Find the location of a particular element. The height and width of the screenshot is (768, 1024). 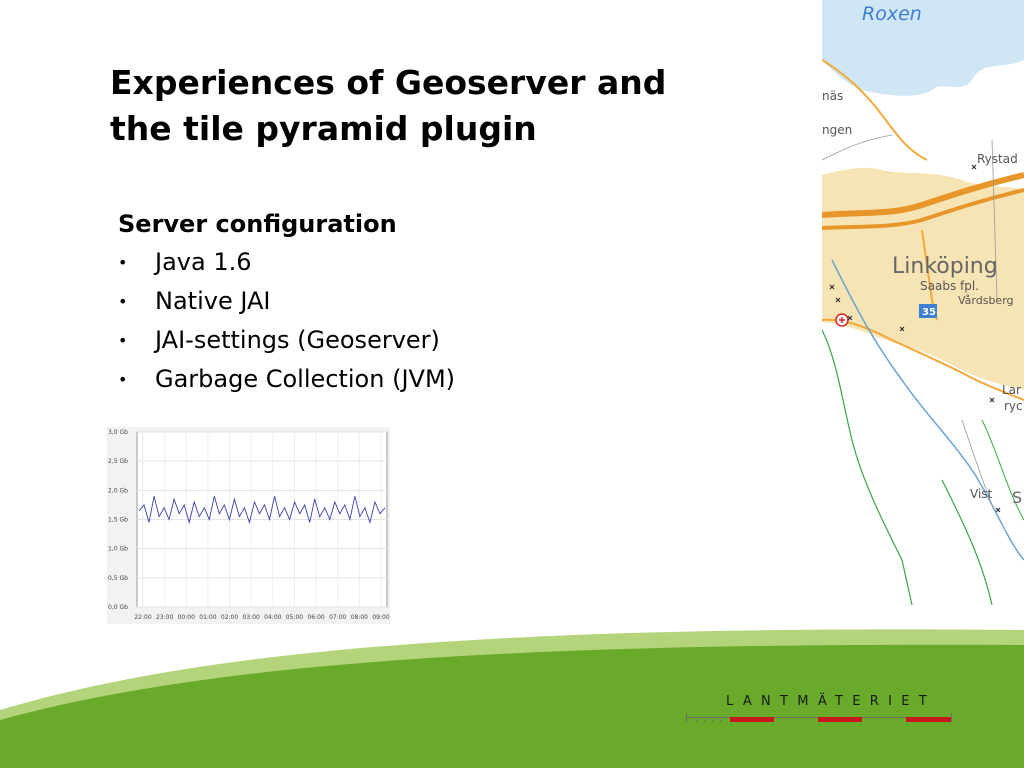

title-line-2: the tile pyramid plugin is located at coordinates (323, 128).